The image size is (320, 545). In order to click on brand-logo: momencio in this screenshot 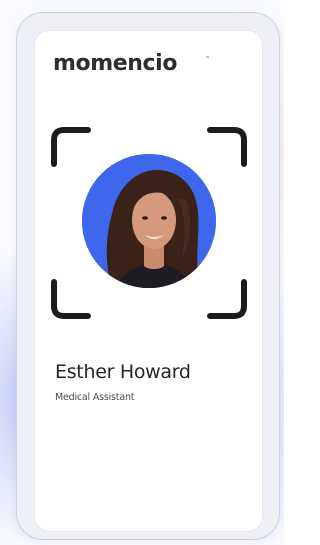, I will do `click(115, 63)`.